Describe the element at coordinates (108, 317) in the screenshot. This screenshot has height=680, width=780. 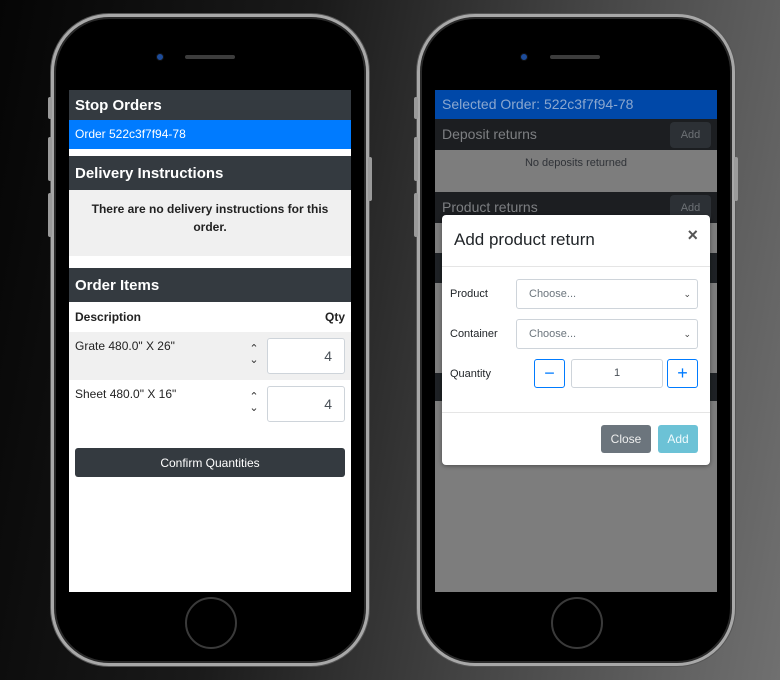
I see `column-description: Description` at that location.